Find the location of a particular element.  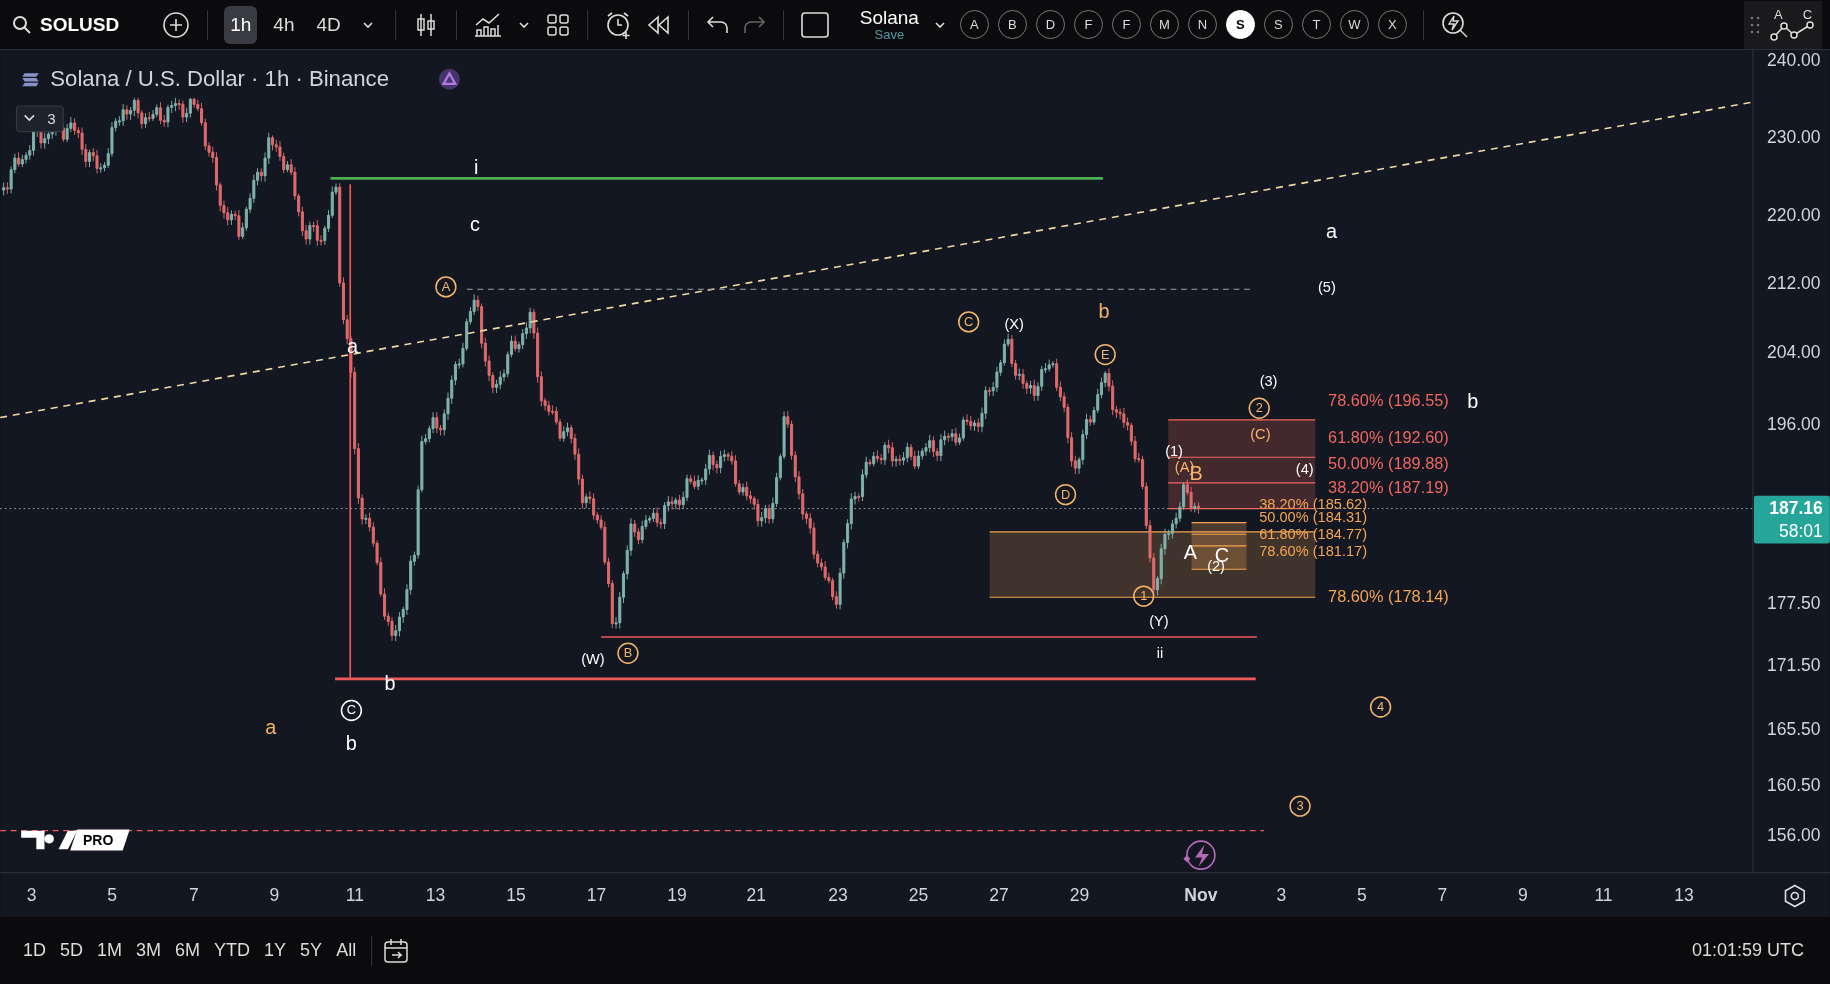

wave-tool-button: A C is located at coordinates (1783, 24).